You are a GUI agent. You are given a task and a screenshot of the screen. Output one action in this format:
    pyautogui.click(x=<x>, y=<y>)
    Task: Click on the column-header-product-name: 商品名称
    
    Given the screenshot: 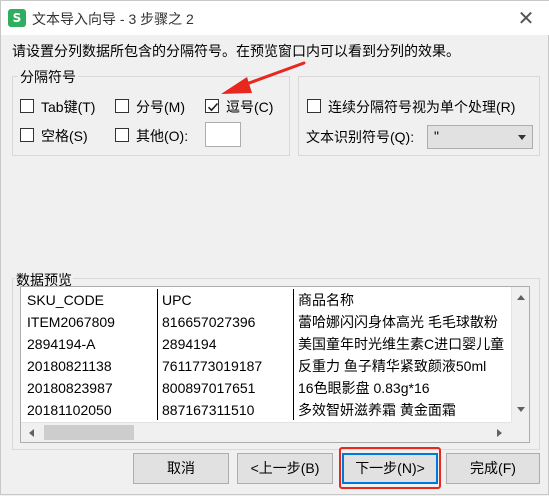 What is the action you would take?
    pyautogui.click(x=404, y=300)
    